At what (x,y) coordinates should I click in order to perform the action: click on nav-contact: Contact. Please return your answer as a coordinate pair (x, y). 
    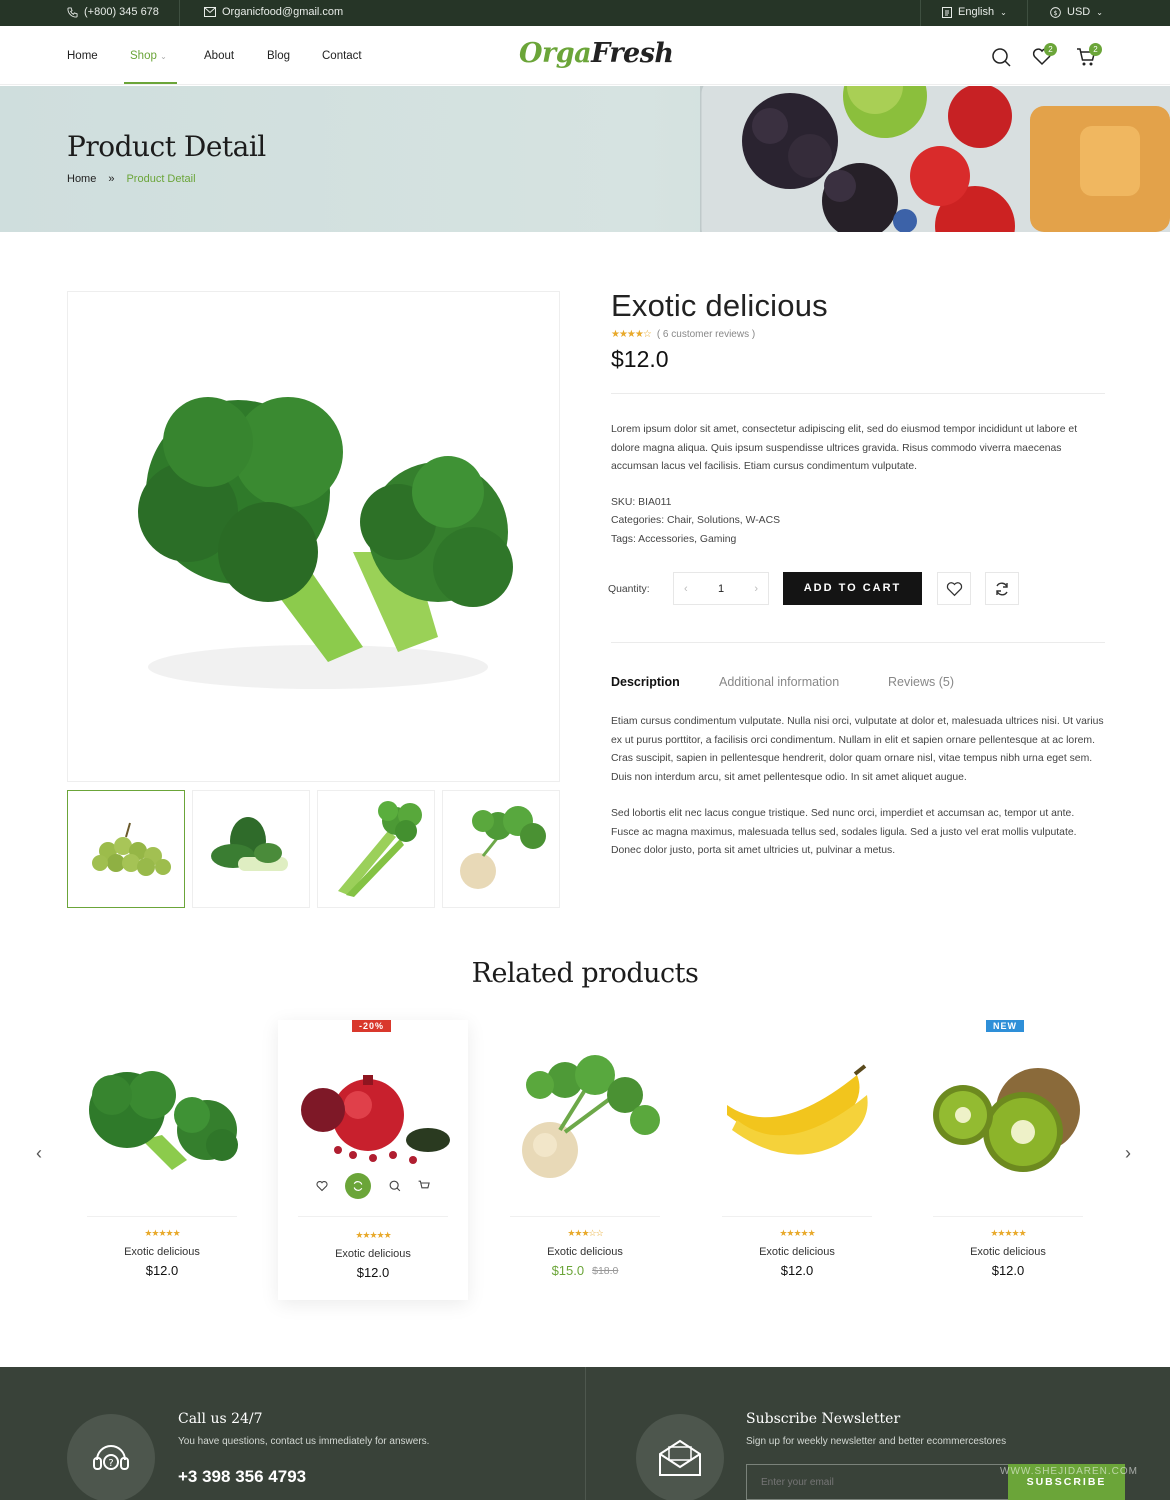
    Looking at the image, I should click on (342, 56).